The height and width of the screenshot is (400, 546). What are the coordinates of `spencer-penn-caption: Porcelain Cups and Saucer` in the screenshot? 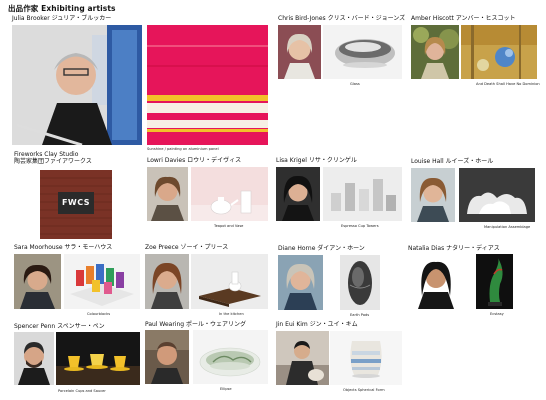 It's located at (82, 391).